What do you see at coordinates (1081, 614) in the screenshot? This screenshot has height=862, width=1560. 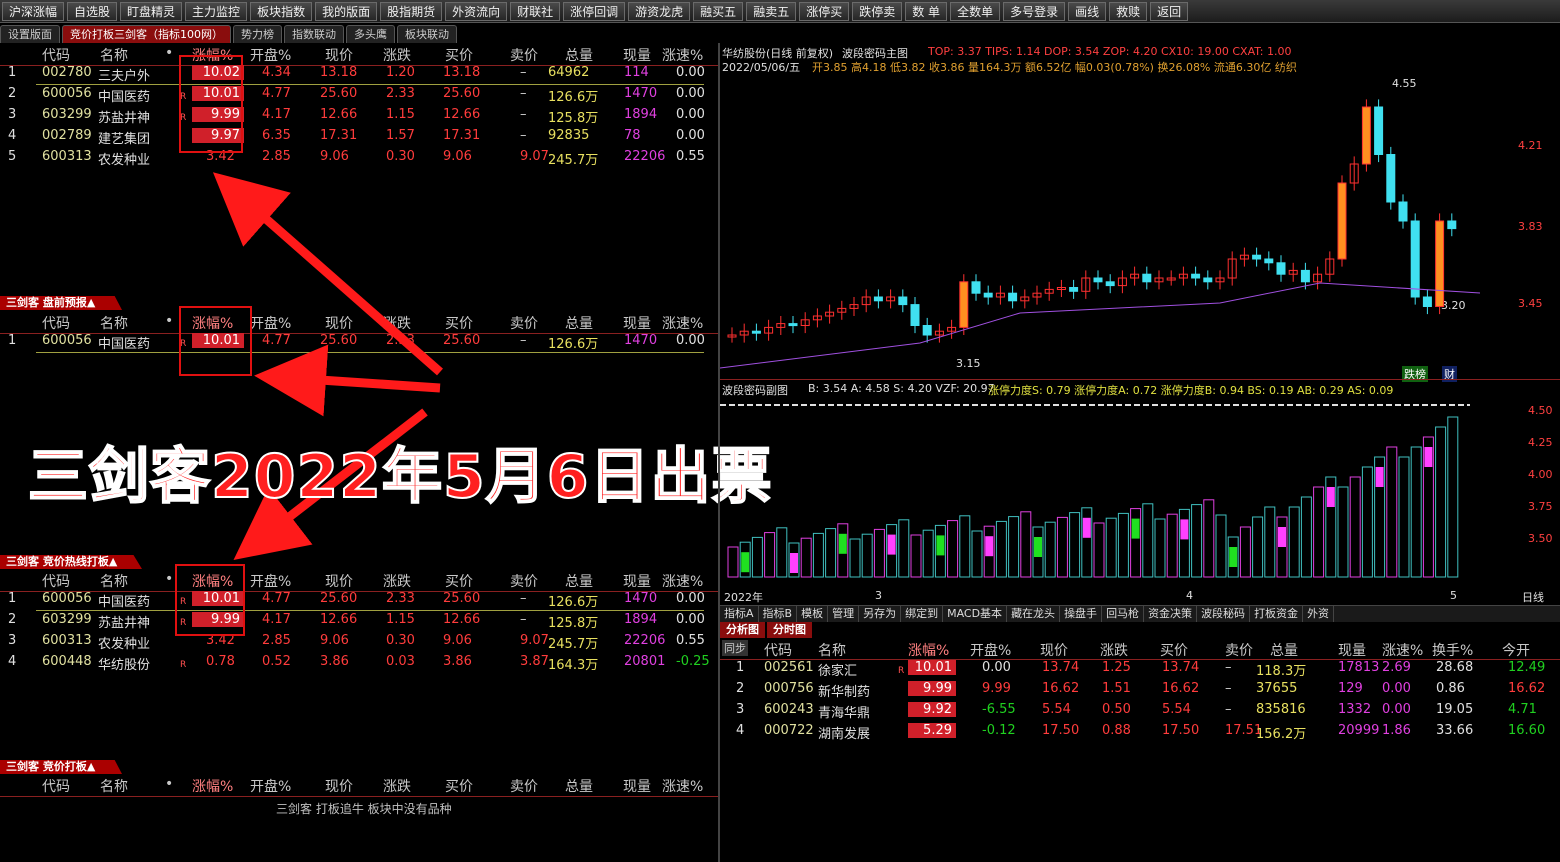 I see `indicator-tab-8: 操盘手` at bounding box center [1081, 614].